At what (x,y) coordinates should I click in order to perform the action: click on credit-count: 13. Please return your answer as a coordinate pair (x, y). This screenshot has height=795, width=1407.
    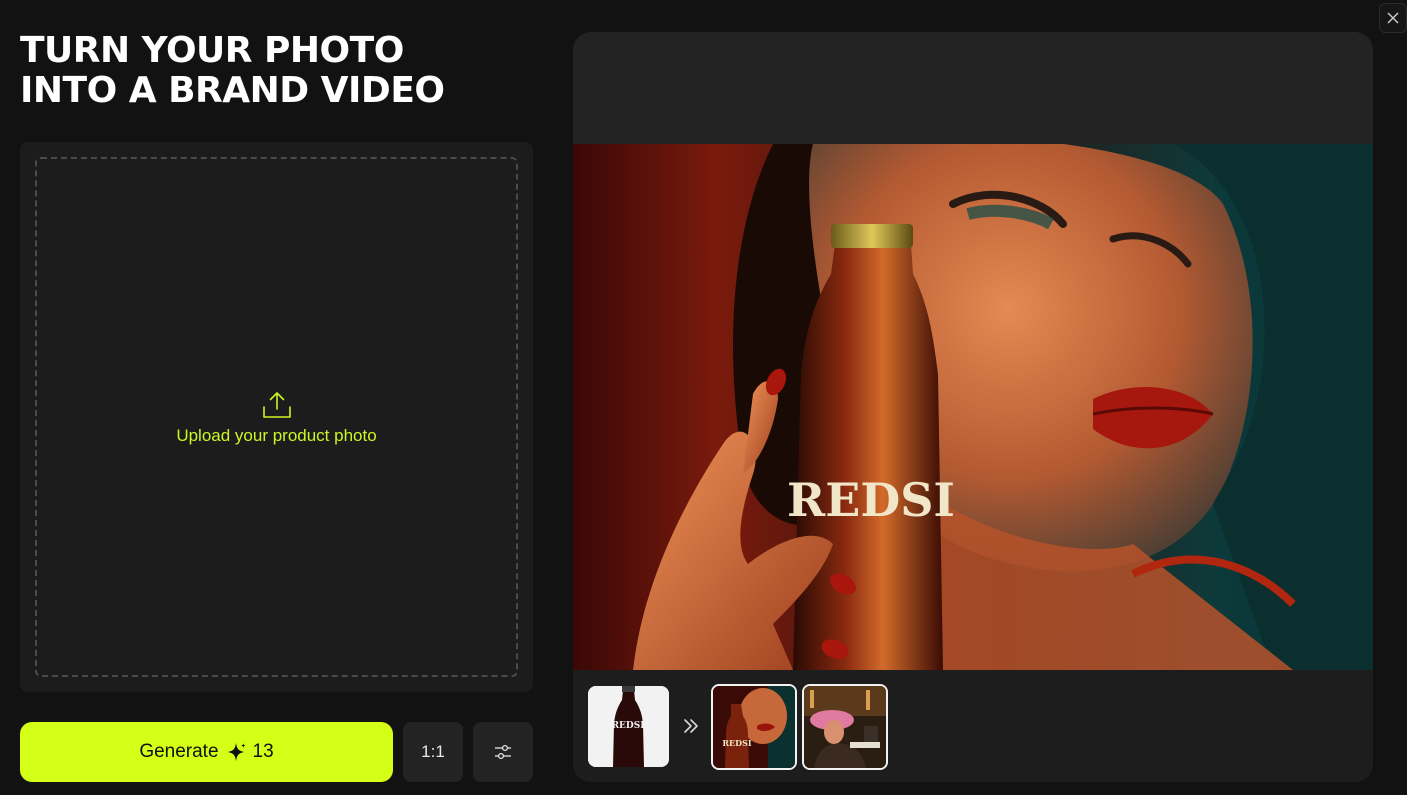
    Looking at the image, I should click on (263, 751).